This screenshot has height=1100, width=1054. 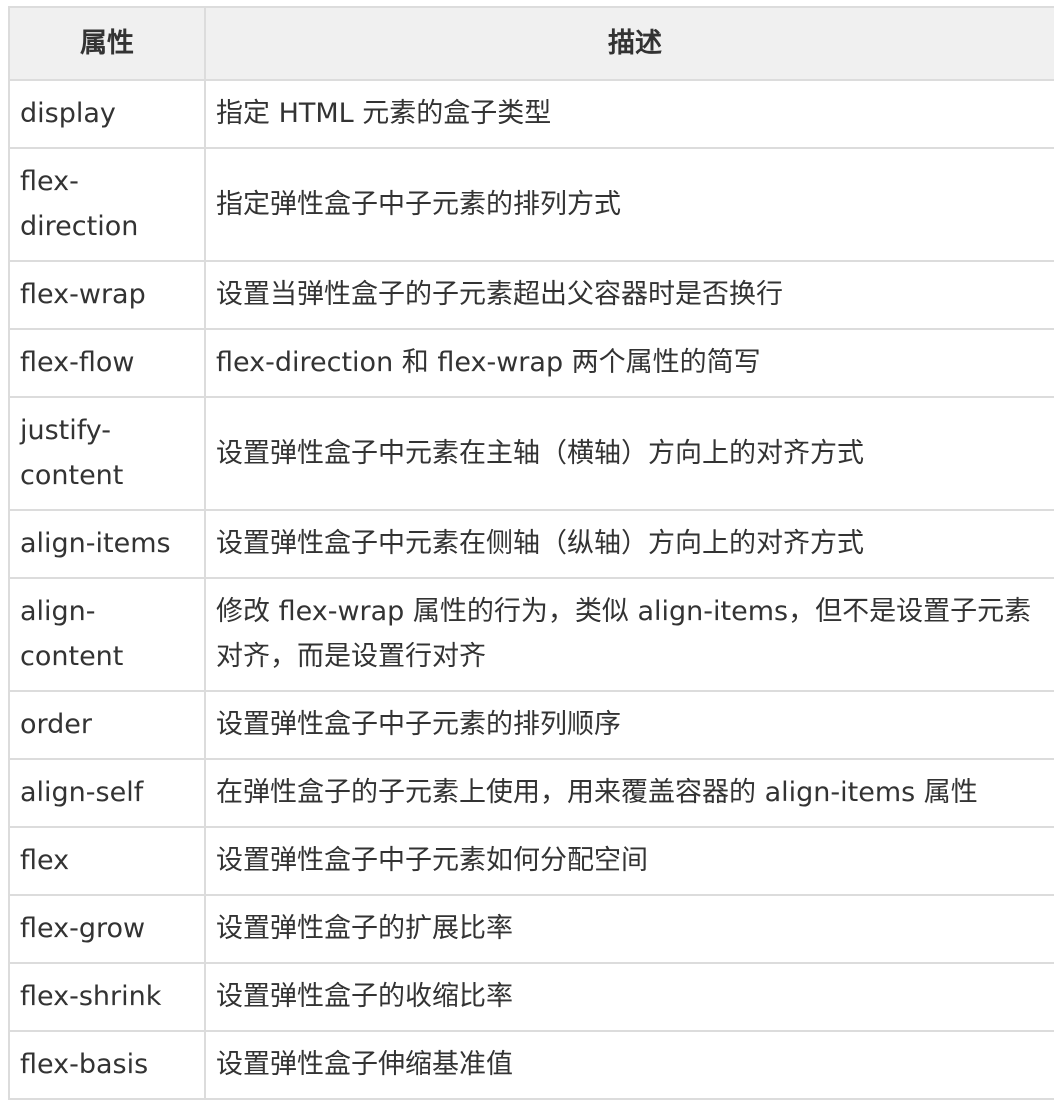 I want to click on property-cell: order, so click(x=107, y=725).